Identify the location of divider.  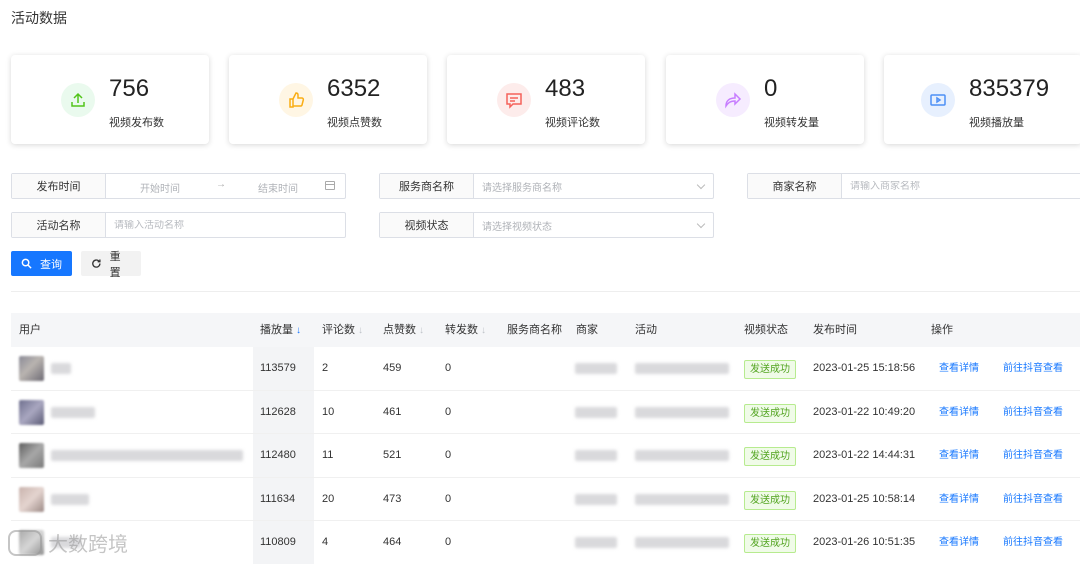
(545, 291).